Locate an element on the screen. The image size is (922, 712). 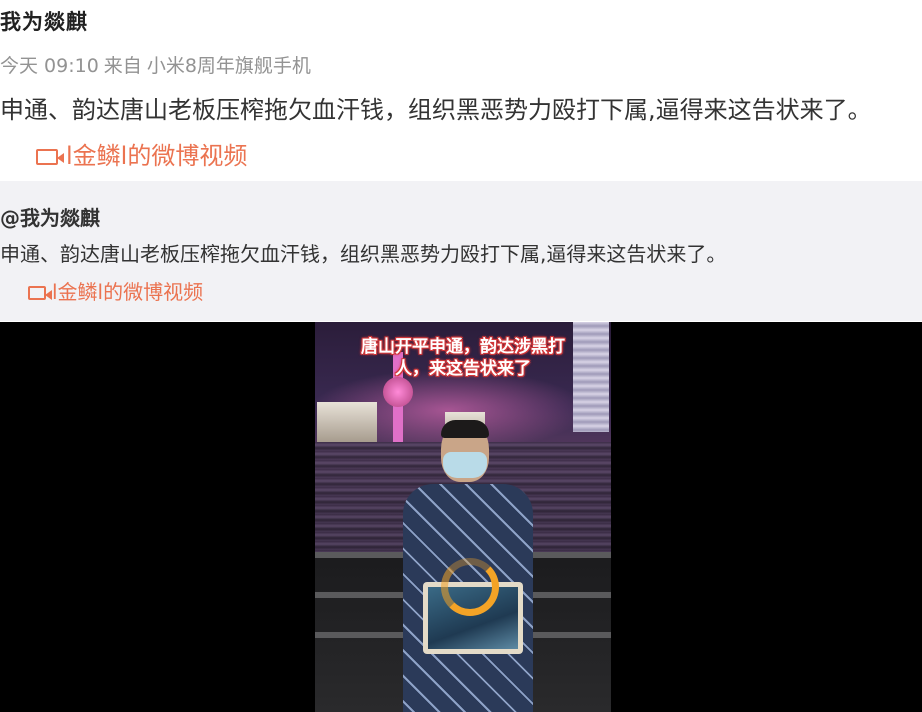
hair is located at coordinates (465, 429).